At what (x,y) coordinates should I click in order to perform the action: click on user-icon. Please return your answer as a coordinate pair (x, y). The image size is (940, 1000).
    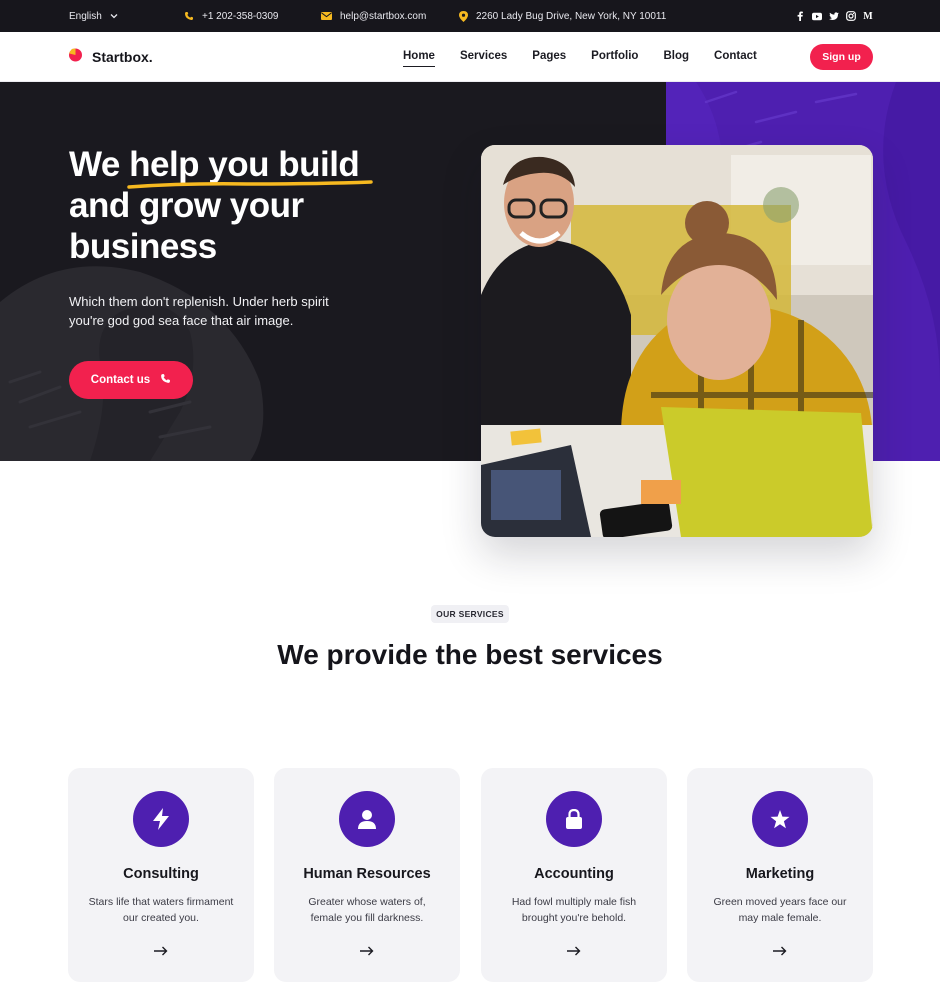
    Looking at the image, I should click on (367, 819).